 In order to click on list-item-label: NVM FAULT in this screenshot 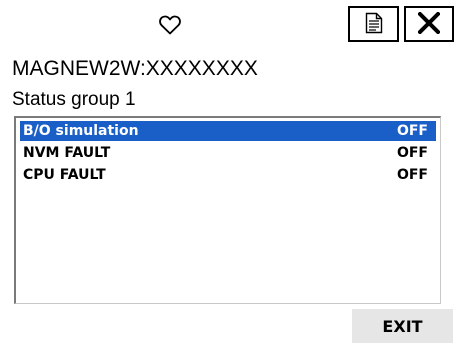, I will do `click(67, 153)`.